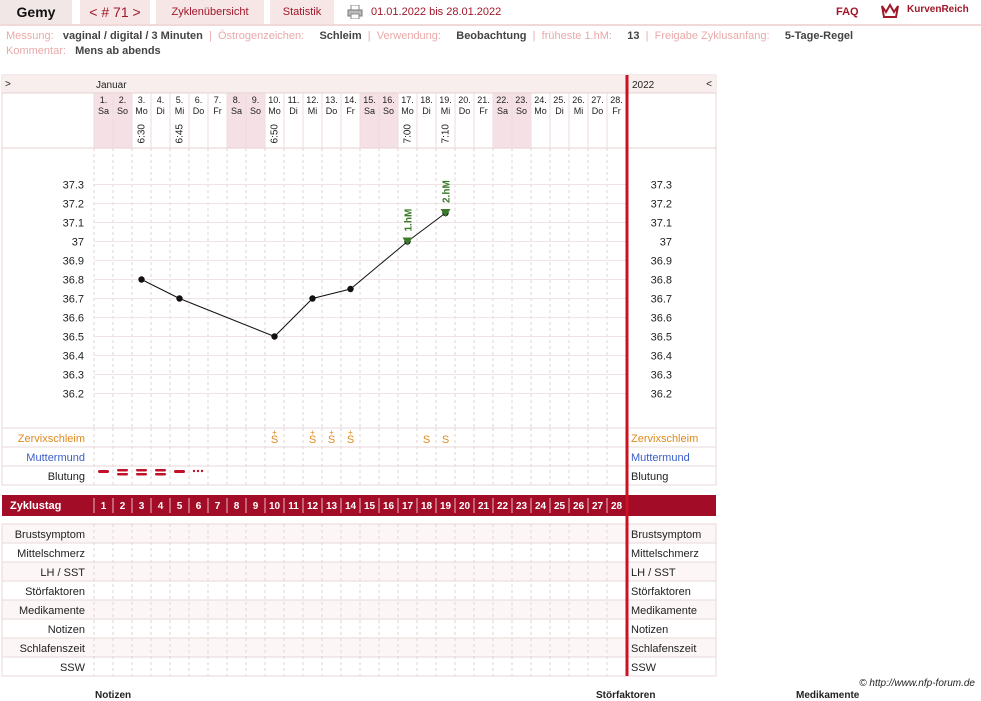  I want to click on day-date: 28., so click(616, 100).